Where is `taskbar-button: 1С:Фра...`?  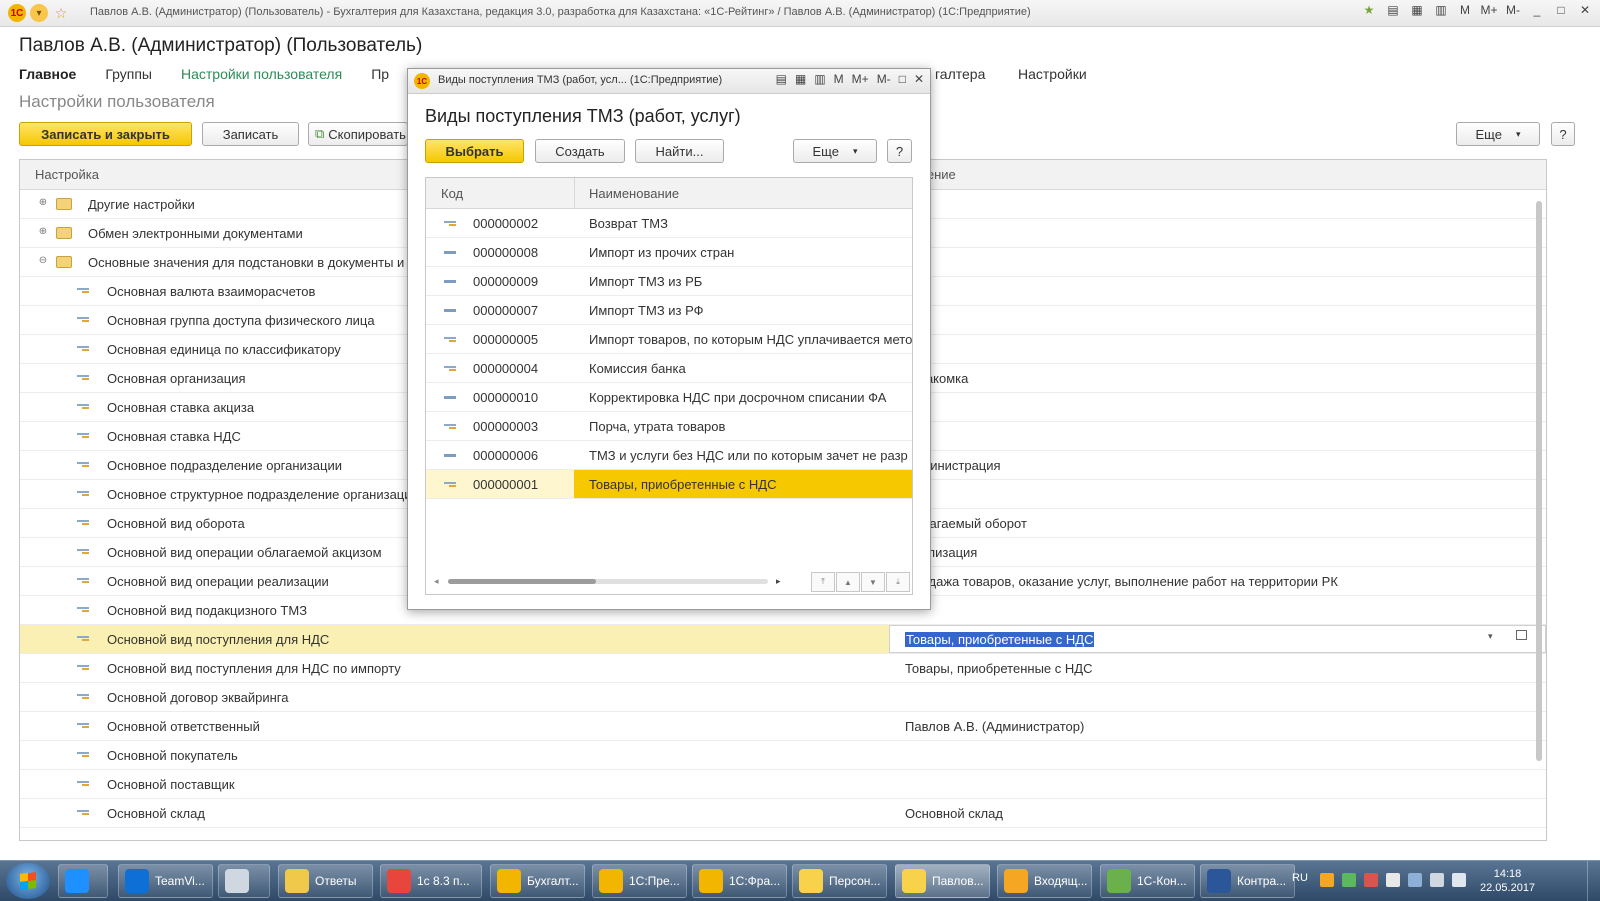 taskbar-button: 1С:Фра... is located at coordinates (739, 881).